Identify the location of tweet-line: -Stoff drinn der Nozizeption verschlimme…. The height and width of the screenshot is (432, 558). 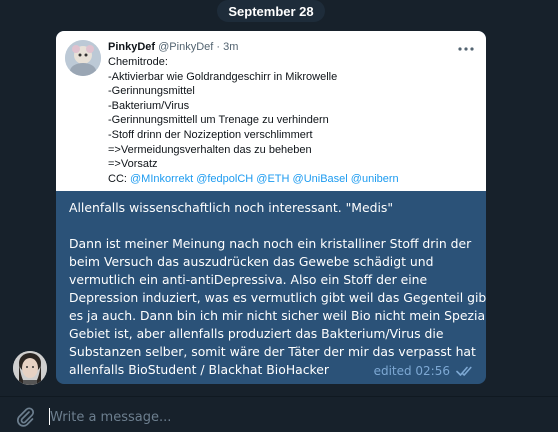
(210, 134).